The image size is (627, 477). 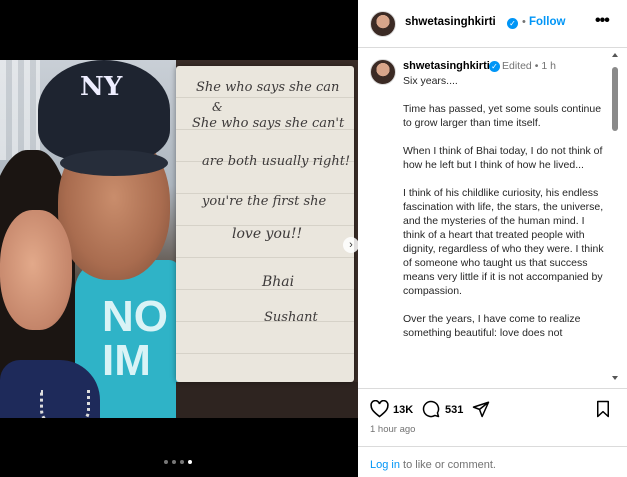 What do you see at coordinates (20, 110) in the screenshot?
I see `photo-curtain` at bounding box center [20, 110].